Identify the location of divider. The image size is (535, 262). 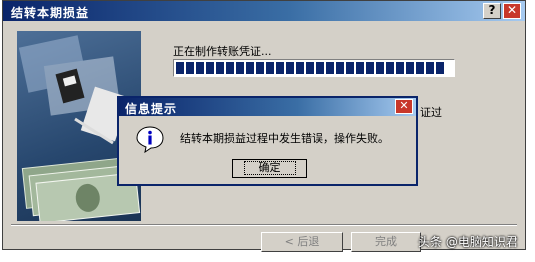
(264, 225).